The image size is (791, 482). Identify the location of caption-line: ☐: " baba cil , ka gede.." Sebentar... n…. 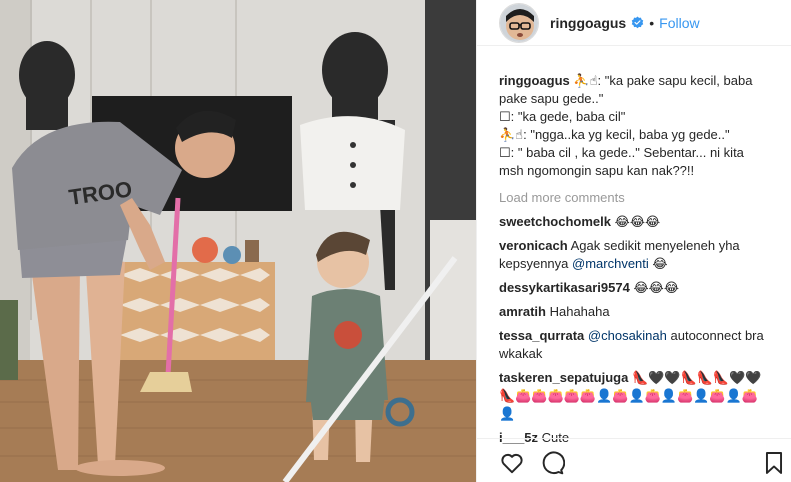
(621, 161).